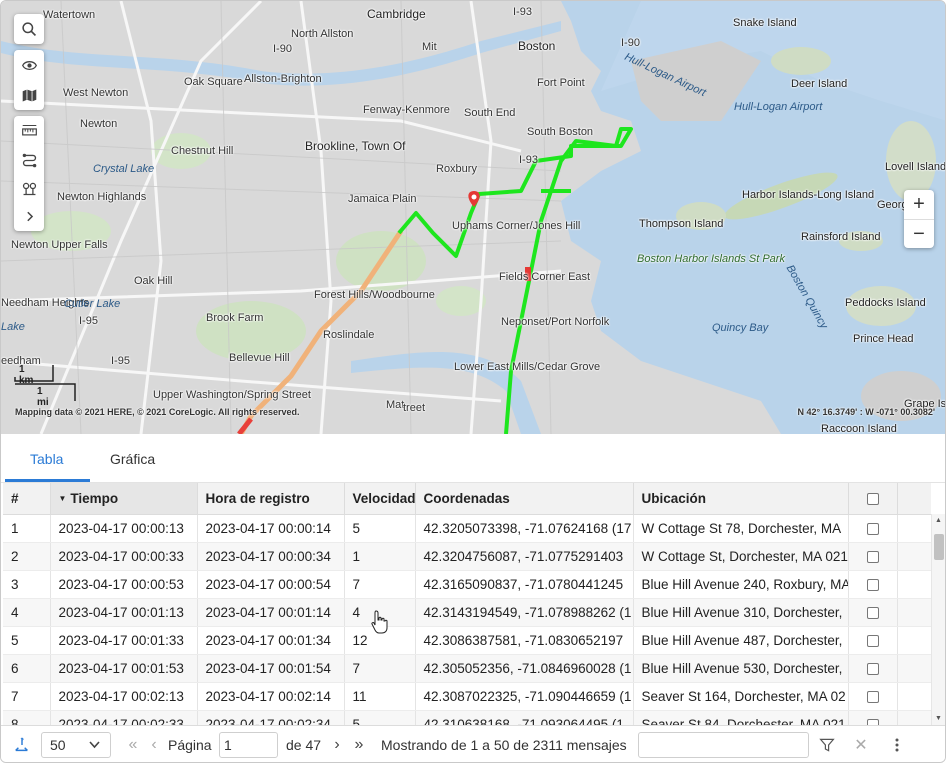 The image size is (946, 763). Describe the element at coordinates (27, 717) in the screenshot. I see `cell-index: 8` at that location.